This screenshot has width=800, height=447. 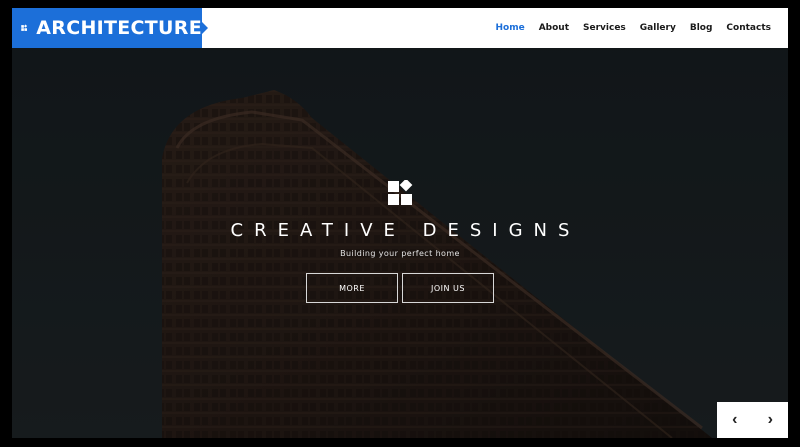 What do you see at coordinates (400, 288) in the screenshot?
I see `hero-buttons: MORE JOIN US` at bounding box center [400, 288].